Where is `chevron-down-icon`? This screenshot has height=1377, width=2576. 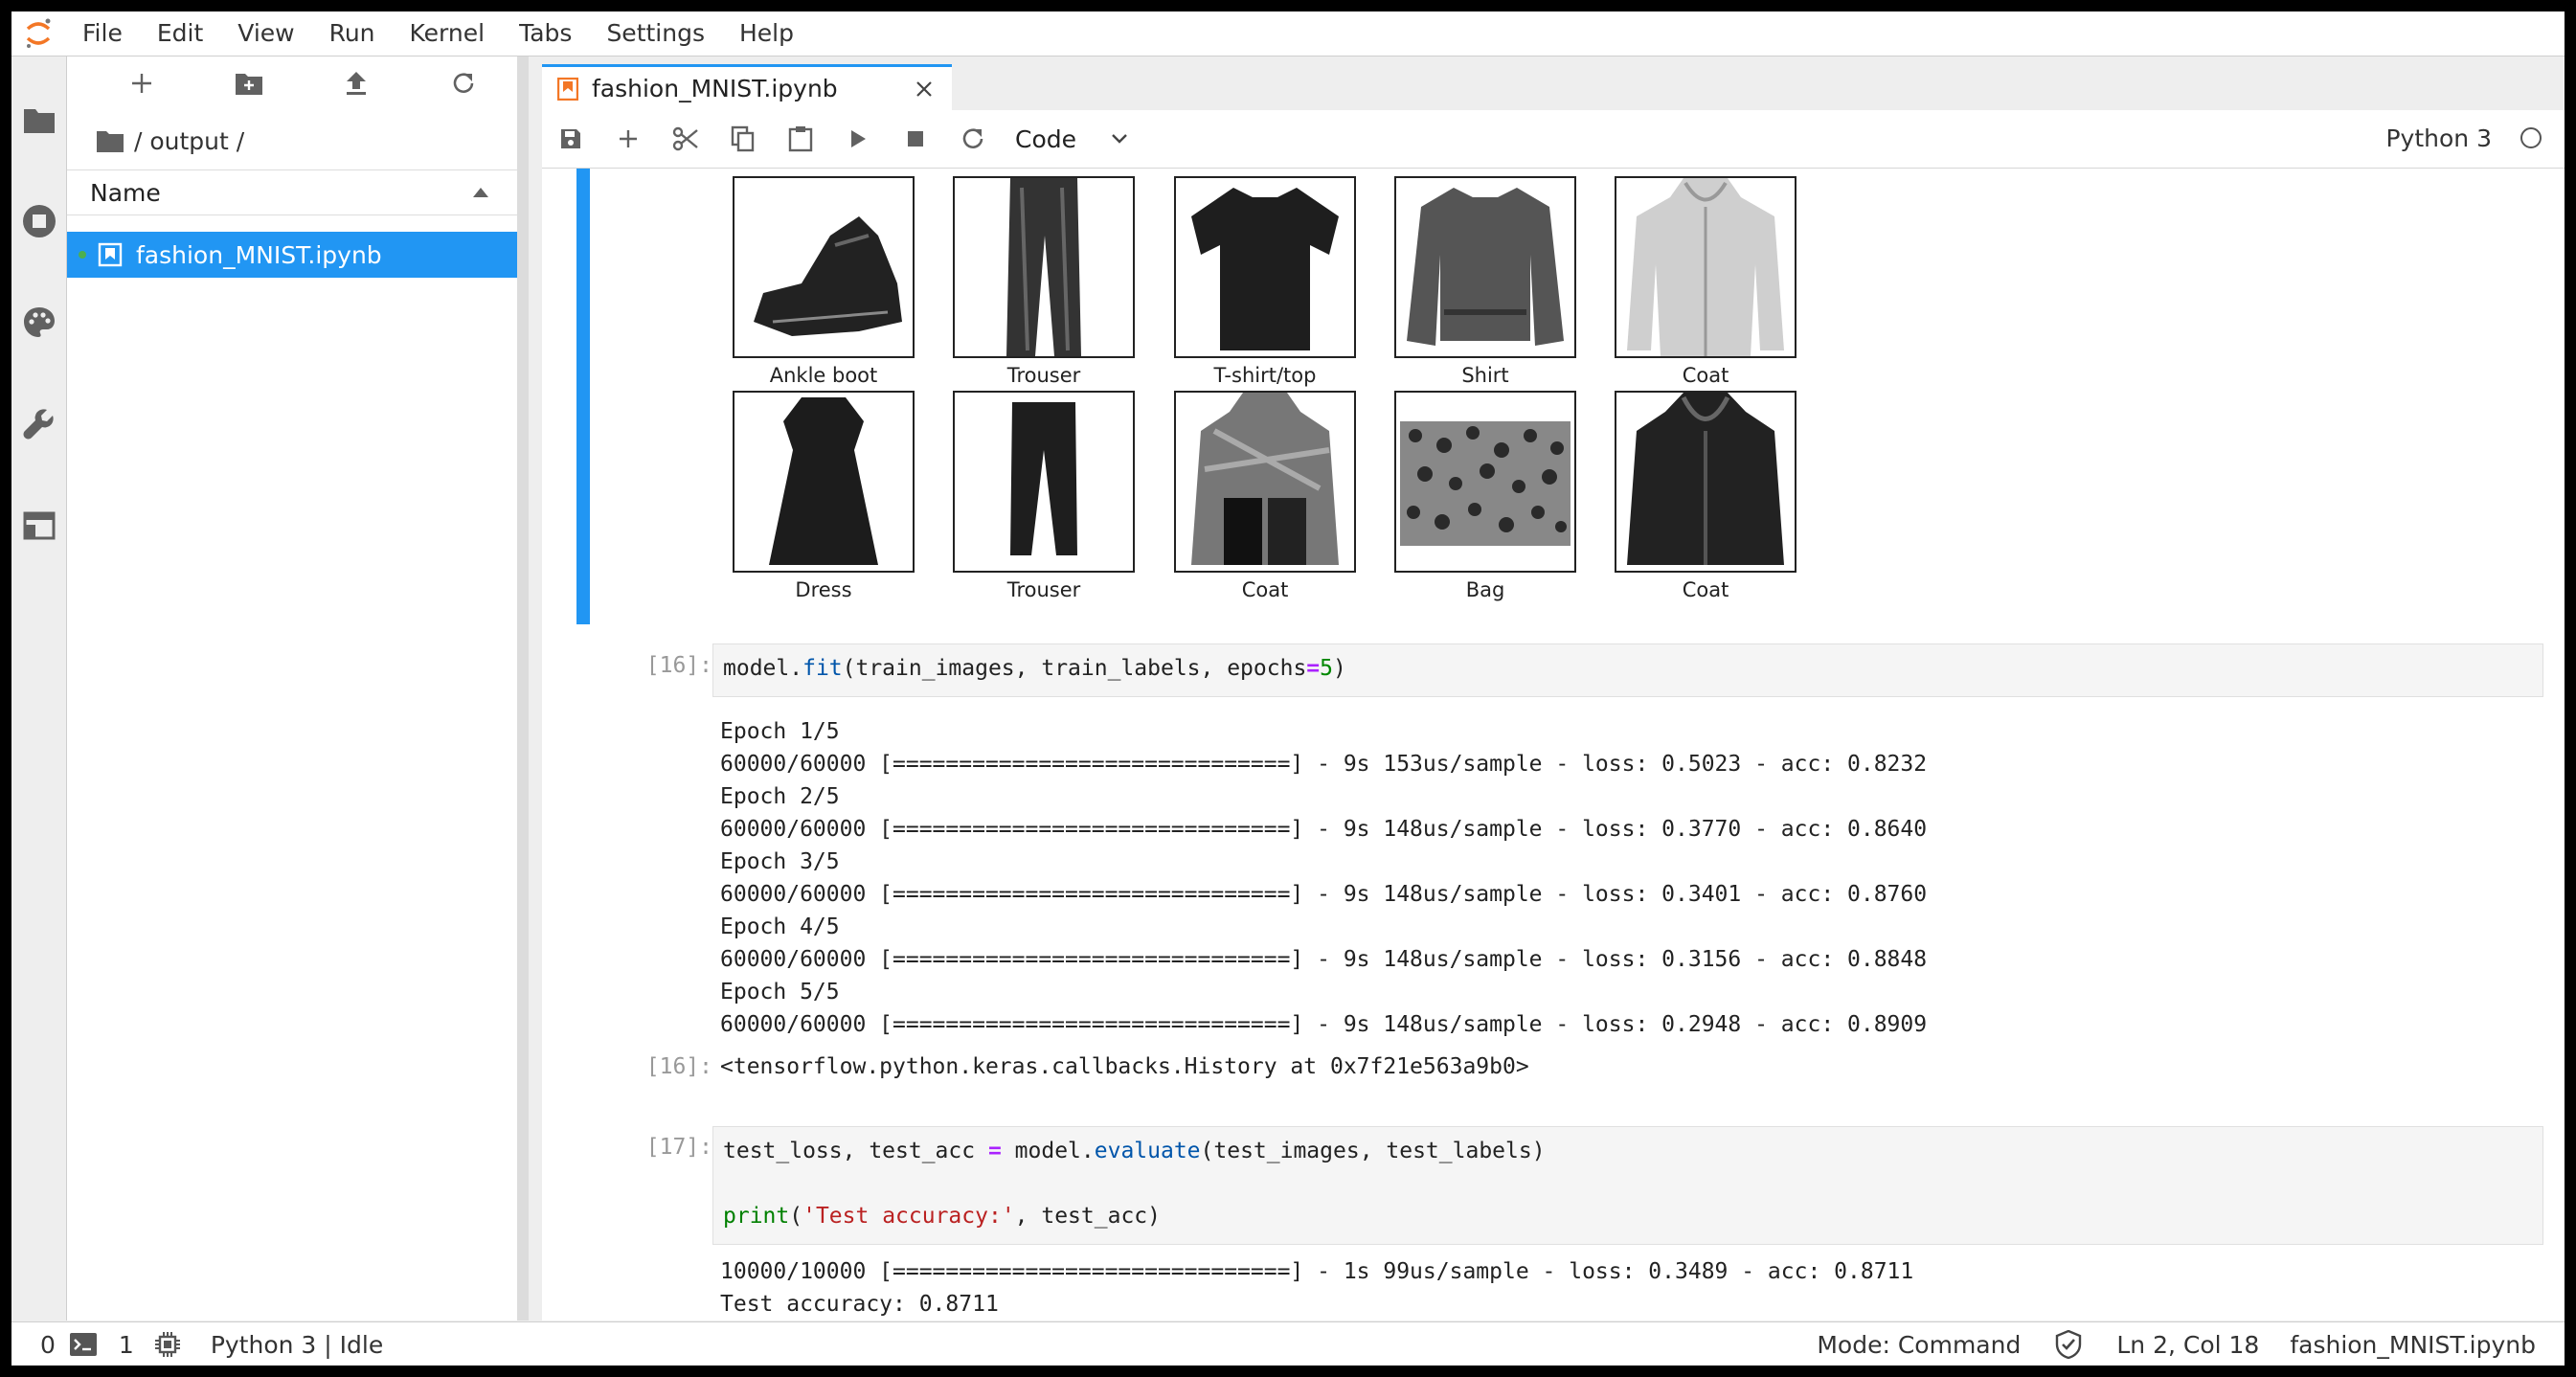
chevron-down-icon is located at coordinates (1119, 139).